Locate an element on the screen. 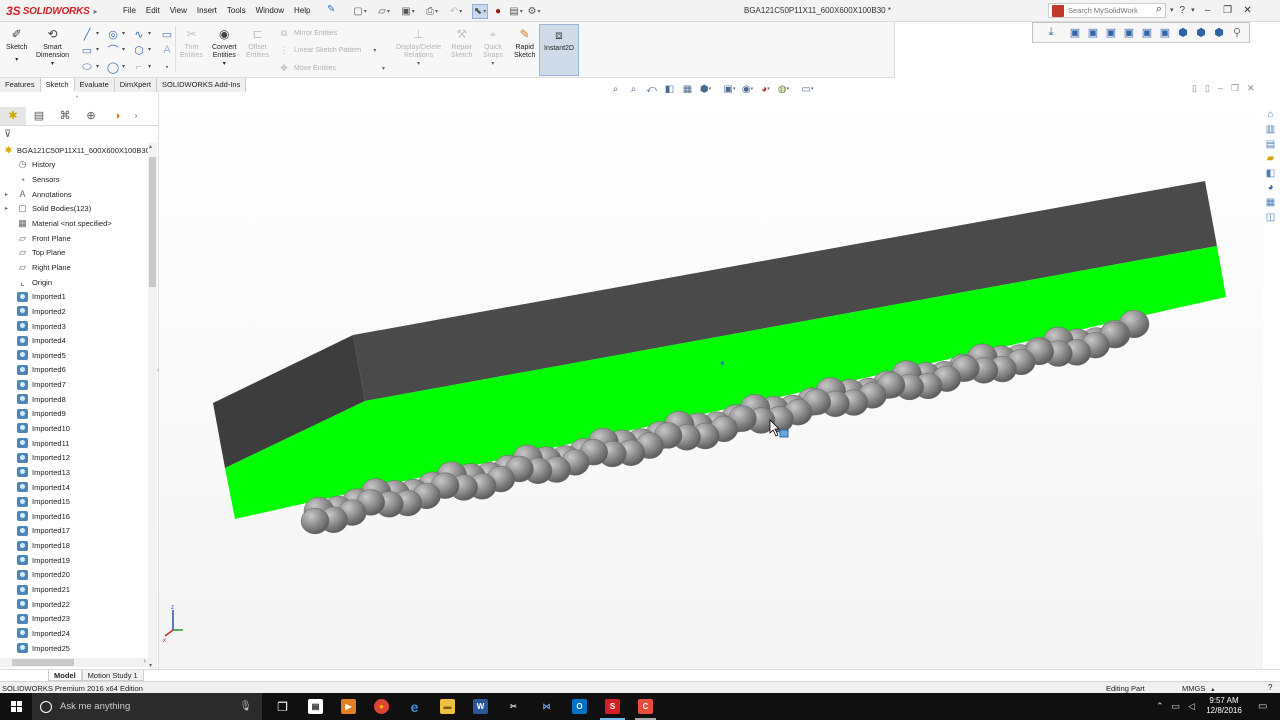 The image size is (1280, 720). panel-grip-icon: • is located at coordinates (77, 98).